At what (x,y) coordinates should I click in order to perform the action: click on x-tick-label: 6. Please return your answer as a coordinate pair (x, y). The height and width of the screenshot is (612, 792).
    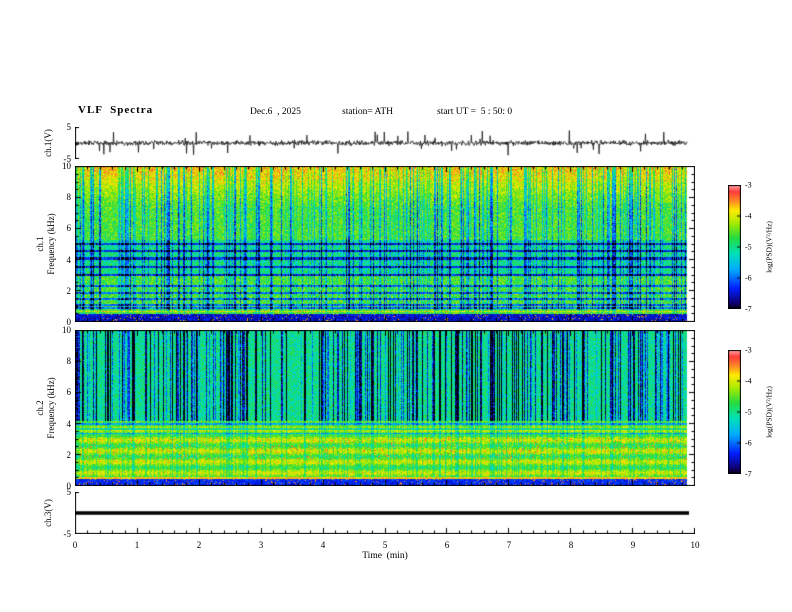
    Looking at the image, I should click on (447, 545).